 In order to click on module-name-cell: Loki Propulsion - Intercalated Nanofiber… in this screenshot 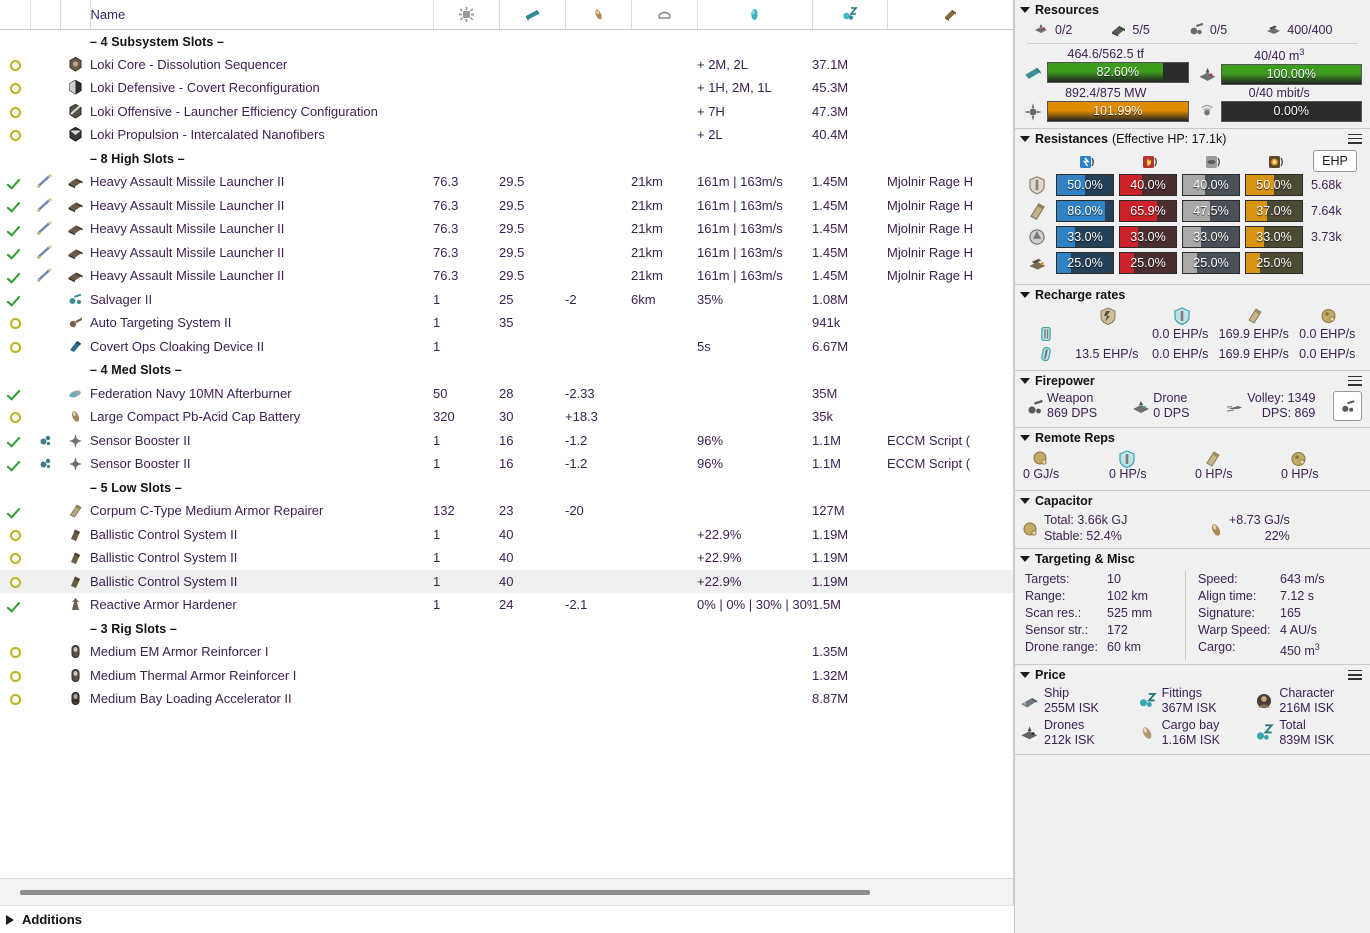, I will do `click(261, 135)`.